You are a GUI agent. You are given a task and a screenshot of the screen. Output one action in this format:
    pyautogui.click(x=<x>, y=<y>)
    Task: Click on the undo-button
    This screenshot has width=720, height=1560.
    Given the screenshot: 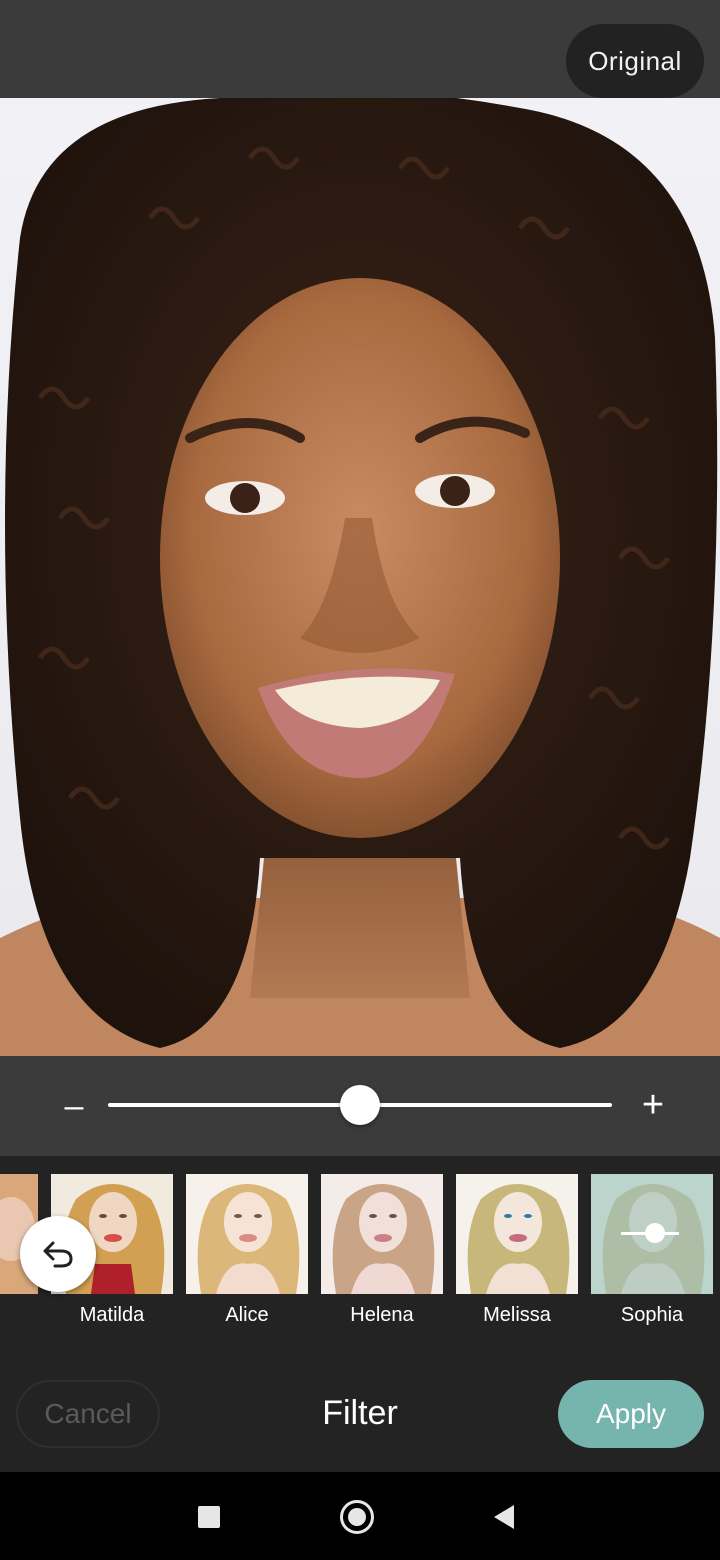 What is the action you would take?
    pyautogui.click(x=58, y=1254)
    